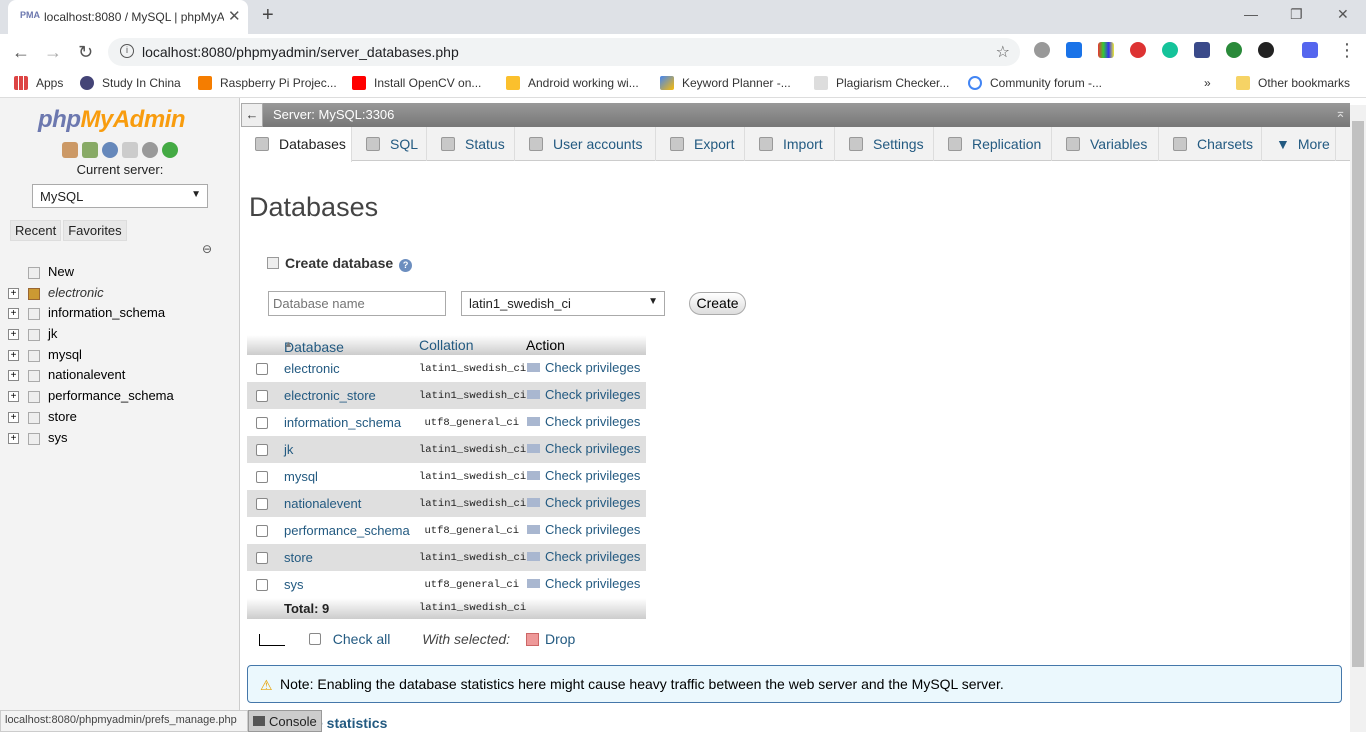 This screenshot has height=732, width=1366. Describe the element at coordinates (362, 639) in the screenshot. I see `check-all-label: Check all` at that location.